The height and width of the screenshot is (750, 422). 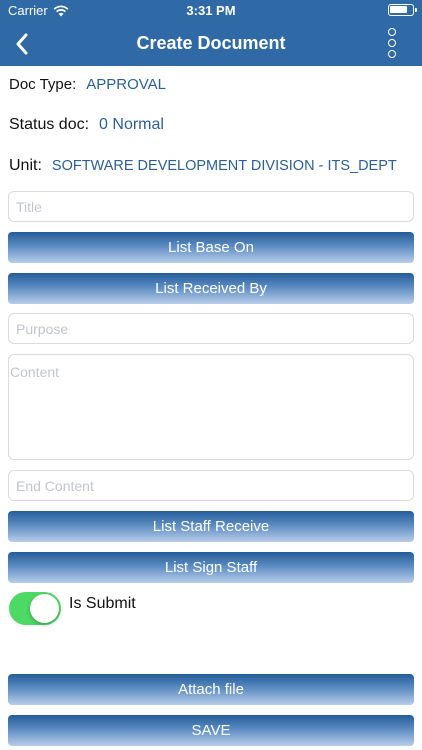 I want to click on more-options-button, so click(x=392, y=43).